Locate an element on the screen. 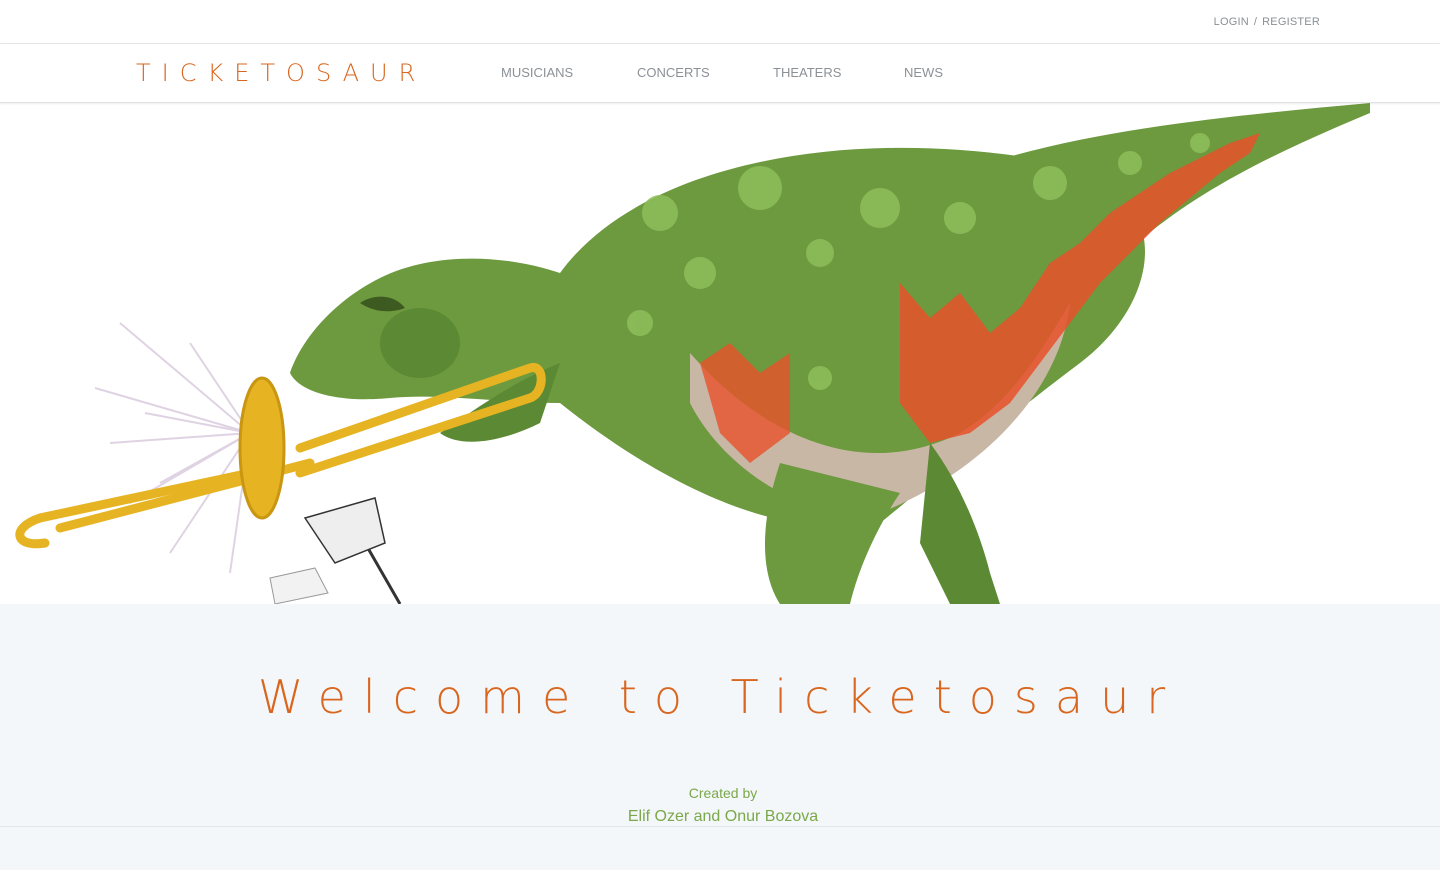  nav-item-news: NEWS is located at coordinates (923, 72).